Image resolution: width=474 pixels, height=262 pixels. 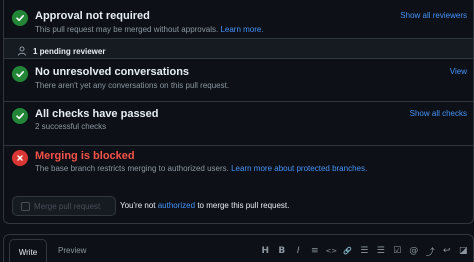 I want to click on protected-branches-link: Learn more about protected branches., so click(x=299, y=168).